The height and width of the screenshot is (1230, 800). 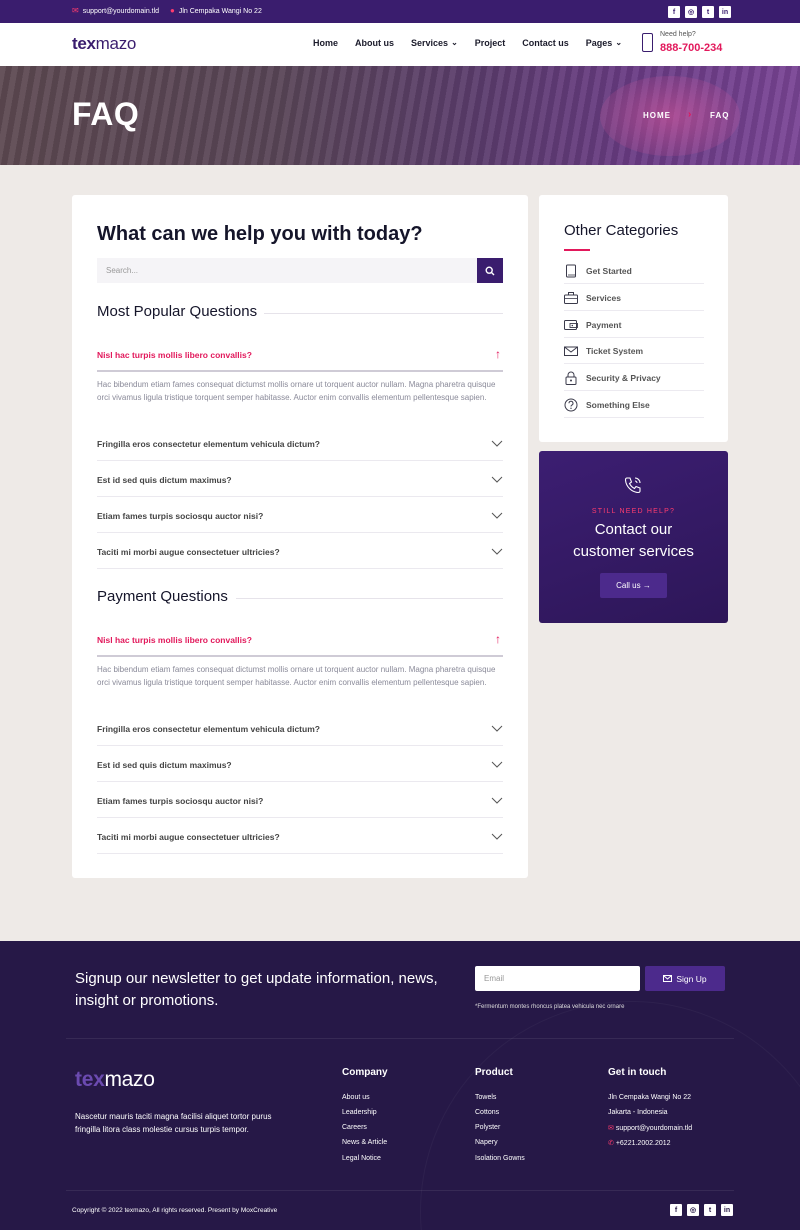 What do you see at coordinates (691, 48) in the screenshot?
I see `need-help-phone: 888-700-234` at bounding box center [691, 48].